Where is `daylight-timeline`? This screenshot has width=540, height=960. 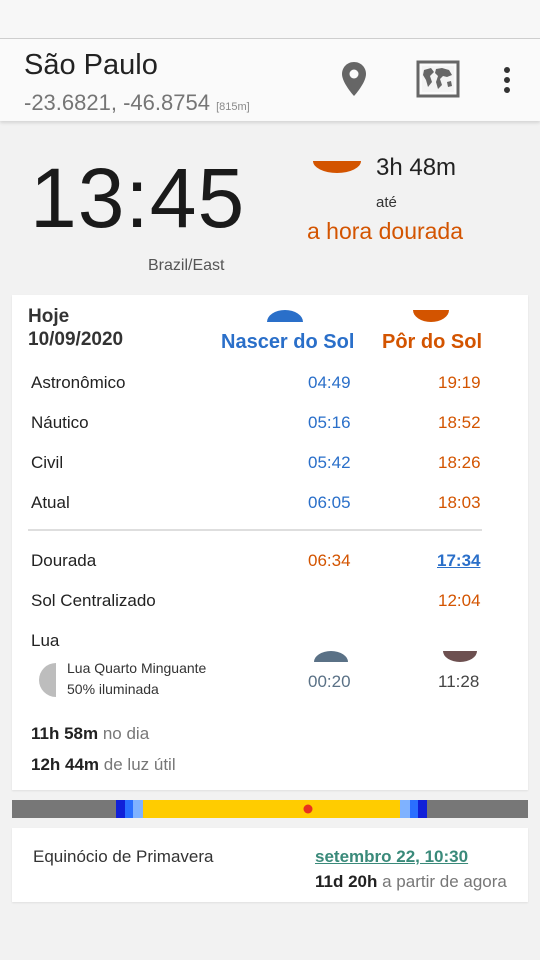
daylight-timeline is located at coordinates (270, 809).